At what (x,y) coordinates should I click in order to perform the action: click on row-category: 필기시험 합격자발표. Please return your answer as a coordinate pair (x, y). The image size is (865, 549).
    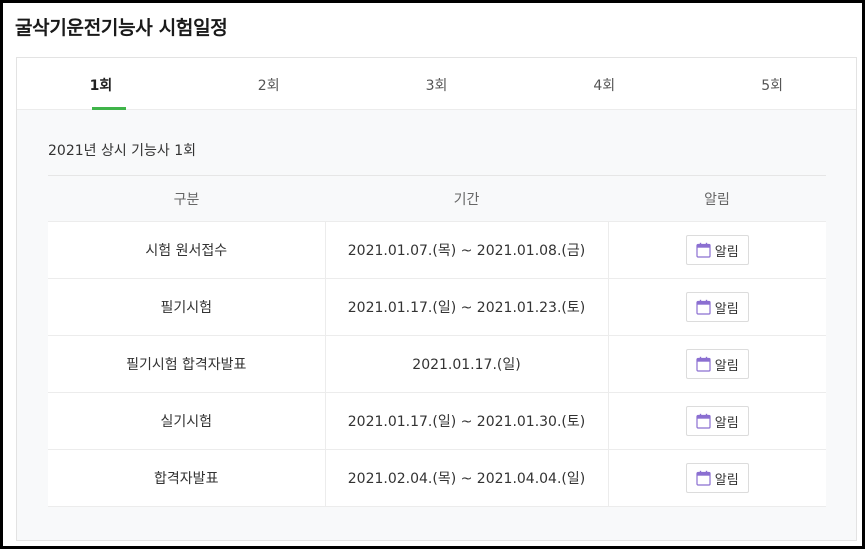
    Looking at the image, I should click on (187, 364).